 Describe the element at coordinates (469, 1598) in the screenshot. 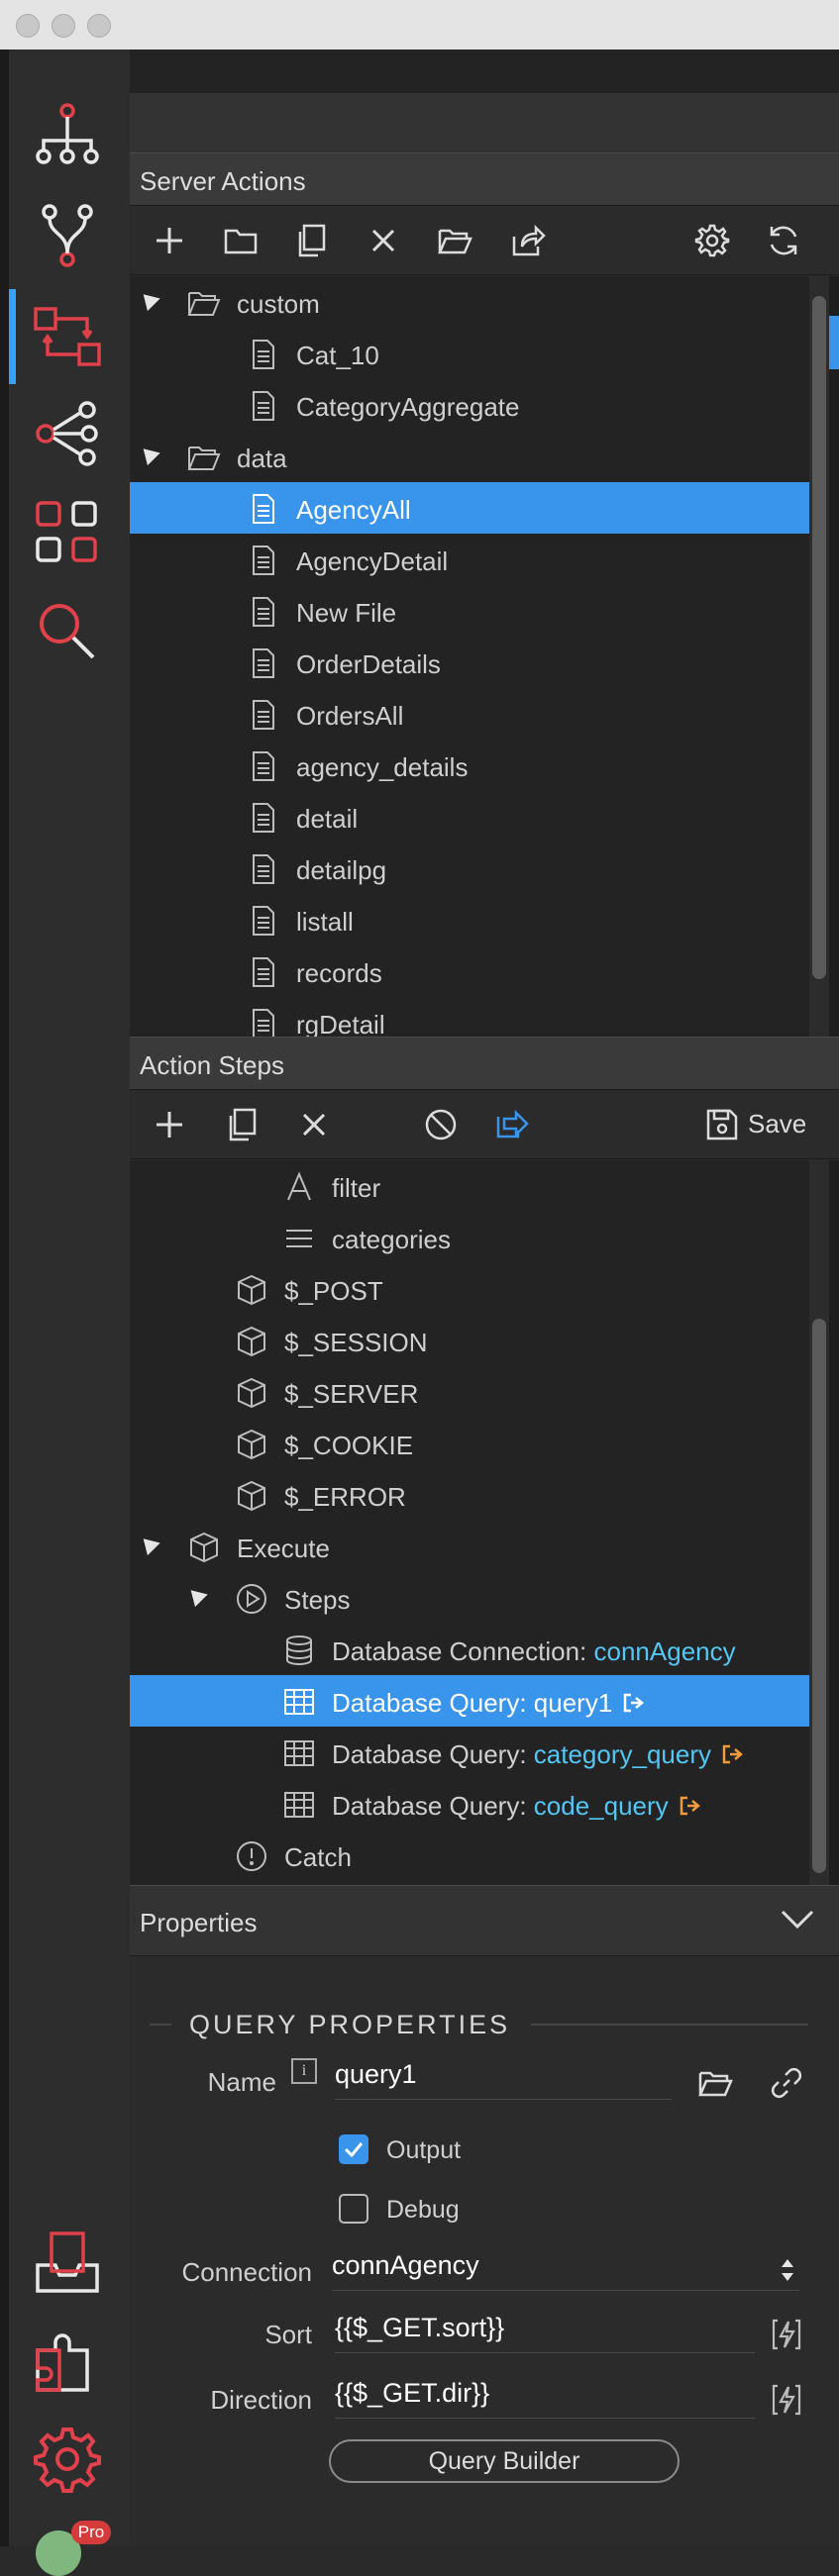

I see `step-row: Steps` at that location.